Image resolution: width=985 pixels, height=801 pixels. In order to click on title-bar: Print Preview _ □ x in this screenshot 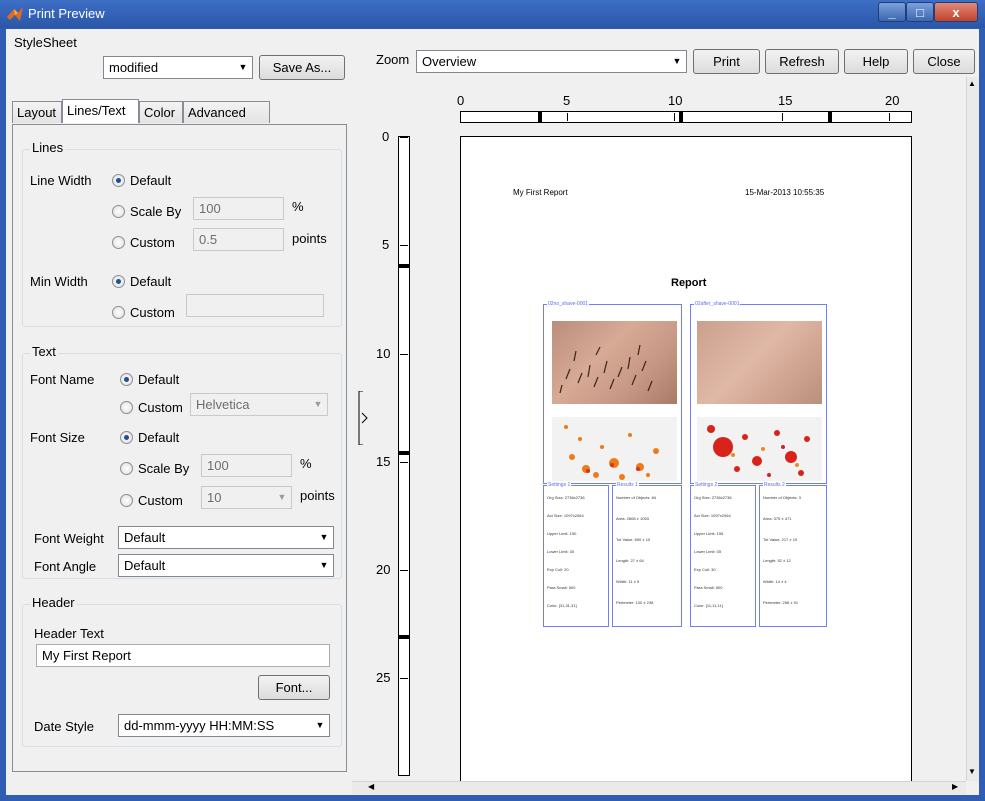, I will do `click(492, 14)`.